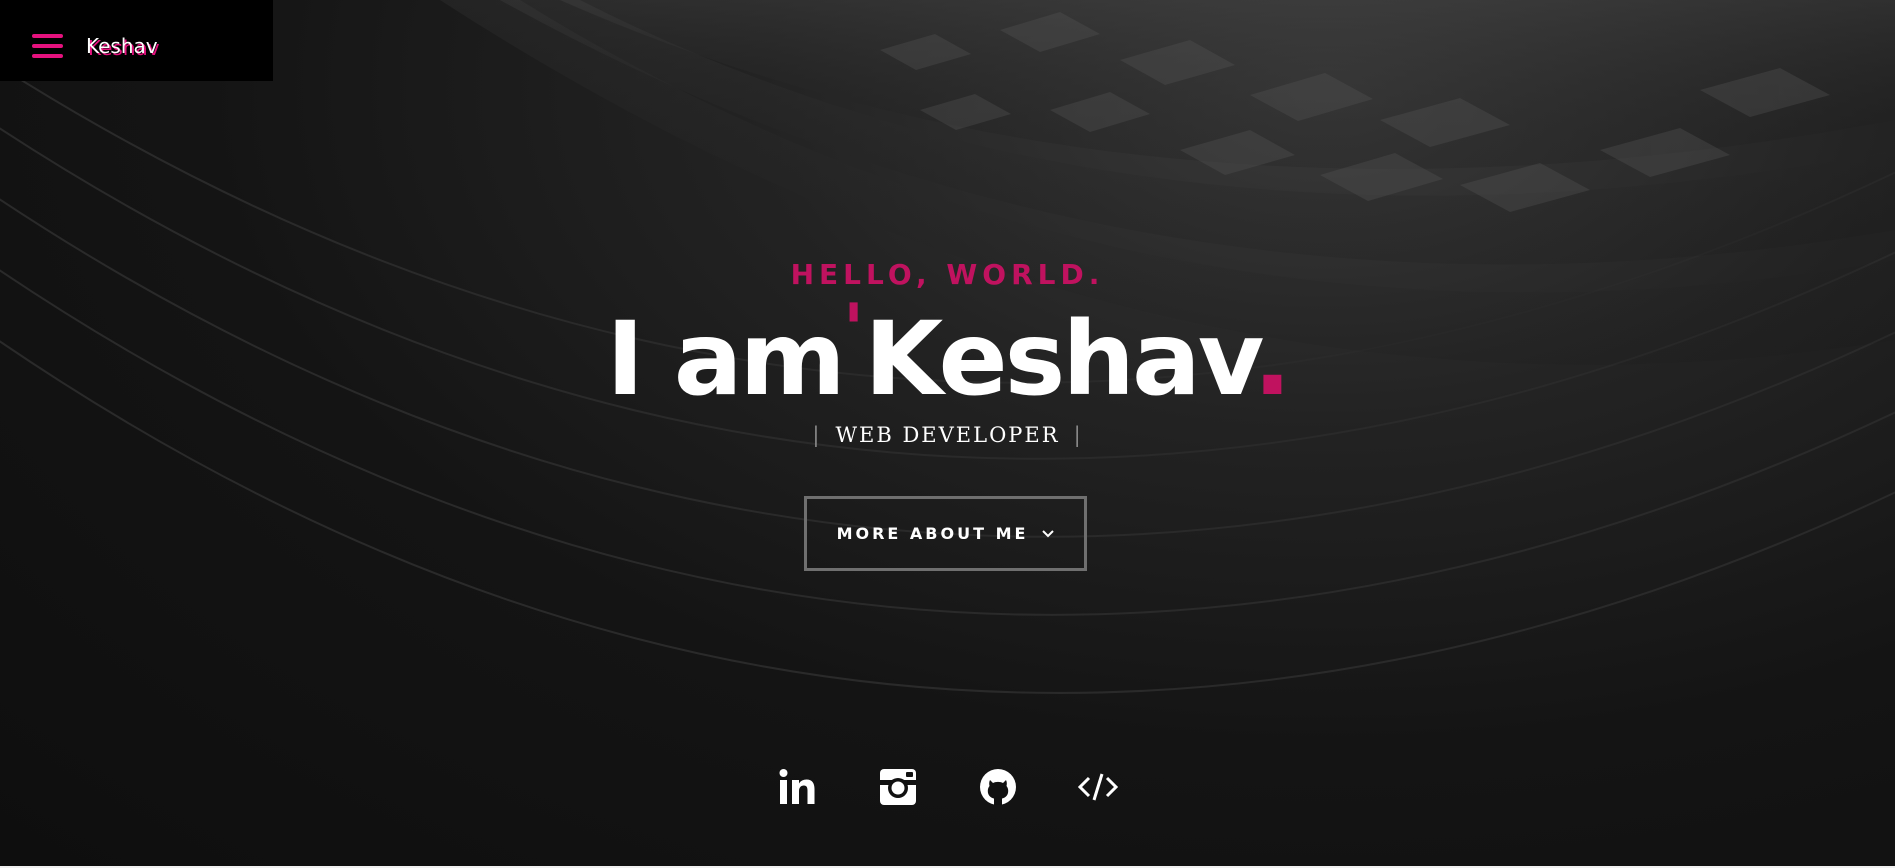 The image size is (1895, 868). I want to click on chevron-down-icon, so click(1048, 533).